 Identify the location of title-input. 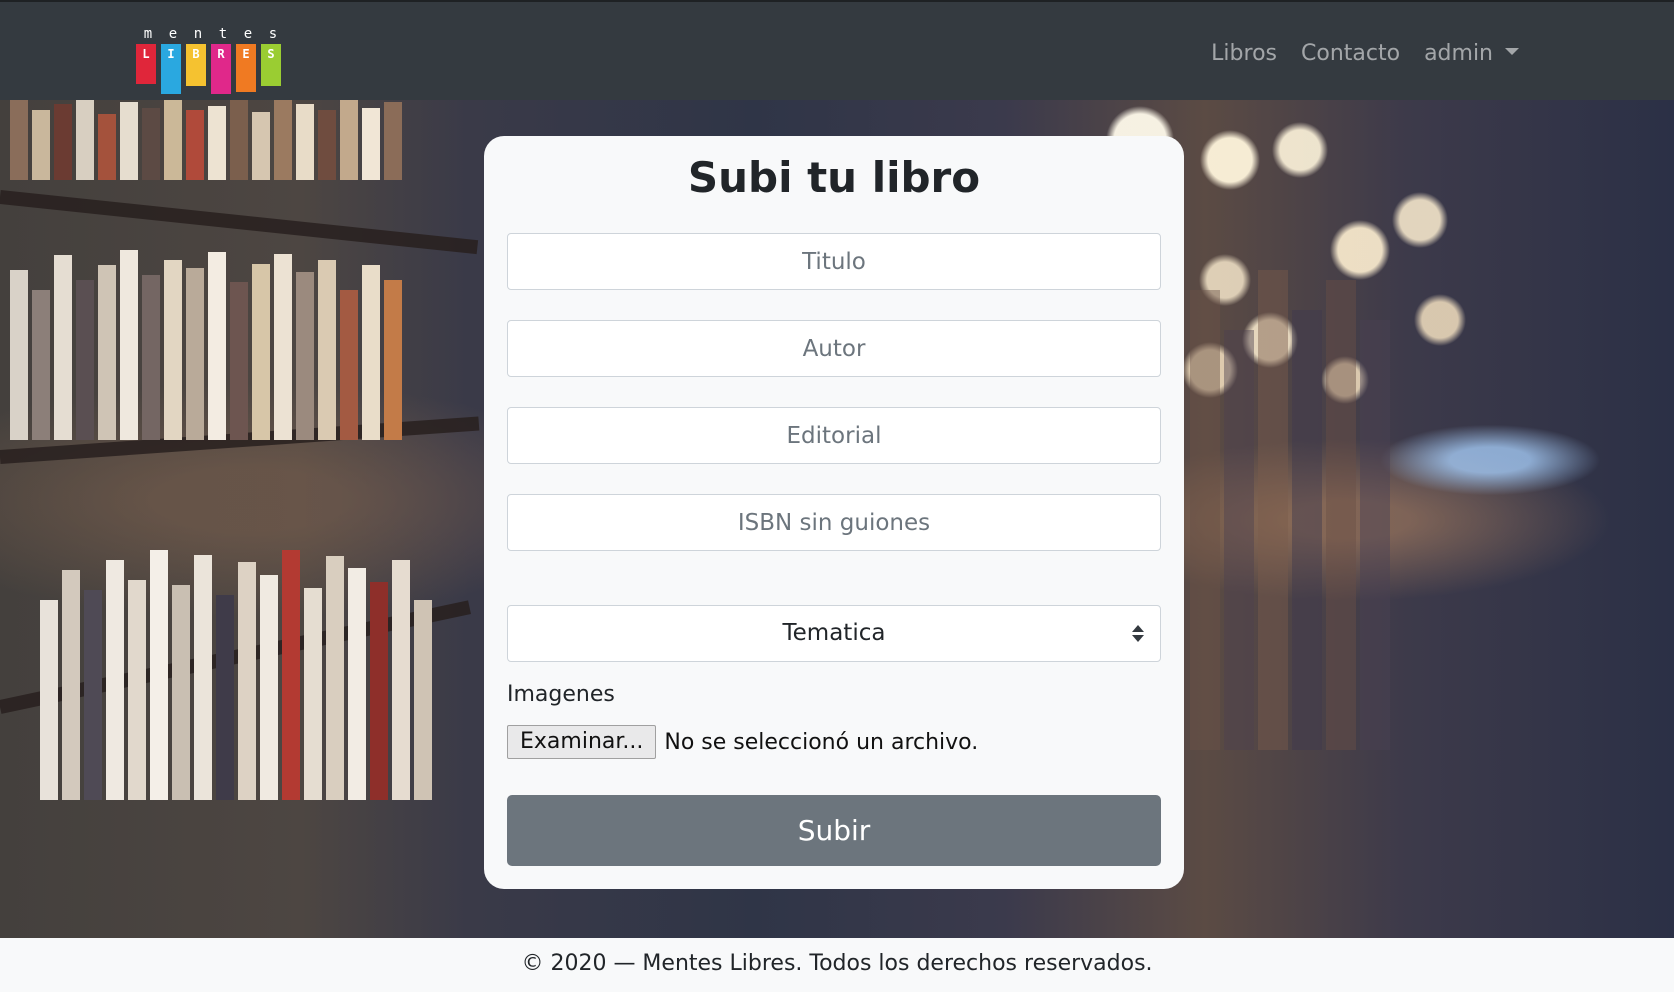
(834, 261).